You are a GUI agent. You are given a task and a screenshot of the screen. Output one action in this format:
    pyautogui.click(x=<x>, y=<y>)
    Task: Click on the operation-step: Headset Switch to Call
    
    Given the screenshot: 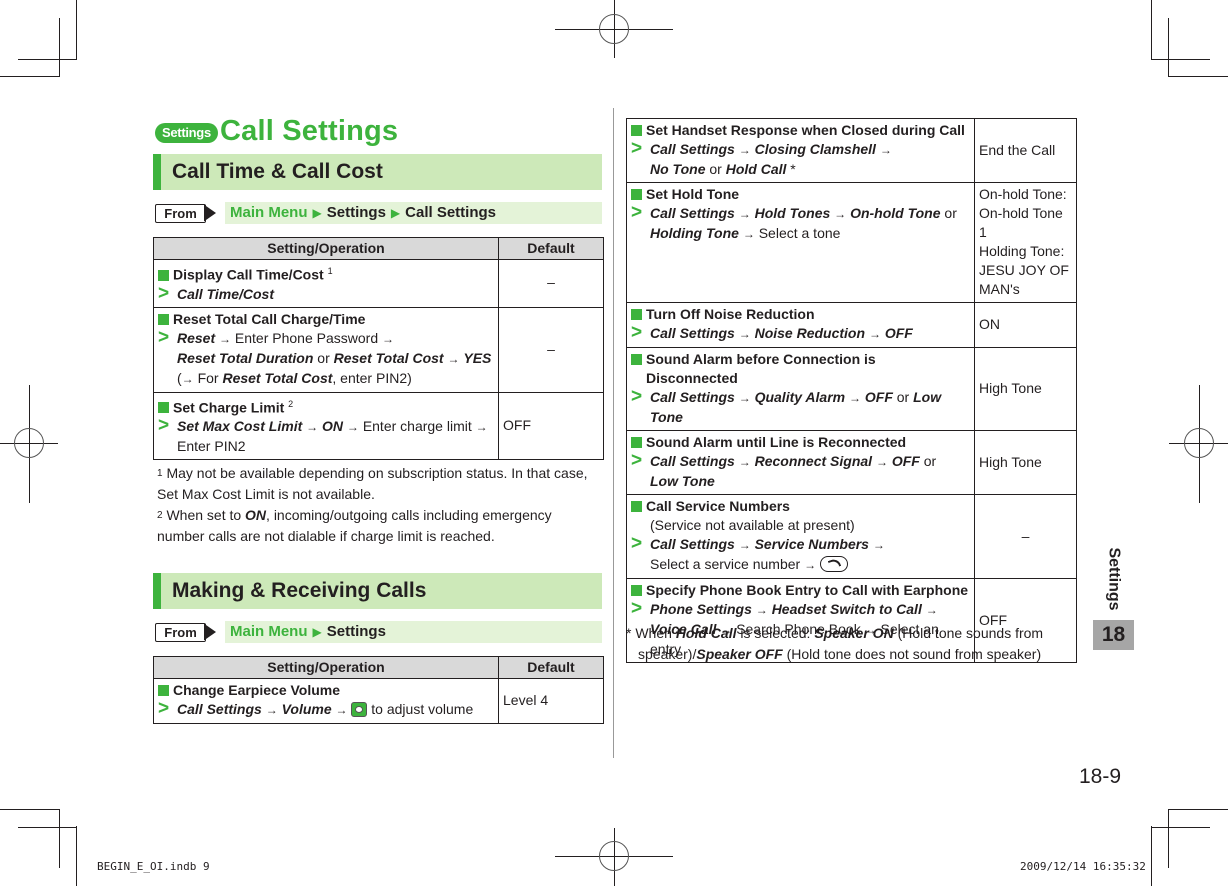 What is the action you would take?
    pyautogui.click(x=846, y=609)
    